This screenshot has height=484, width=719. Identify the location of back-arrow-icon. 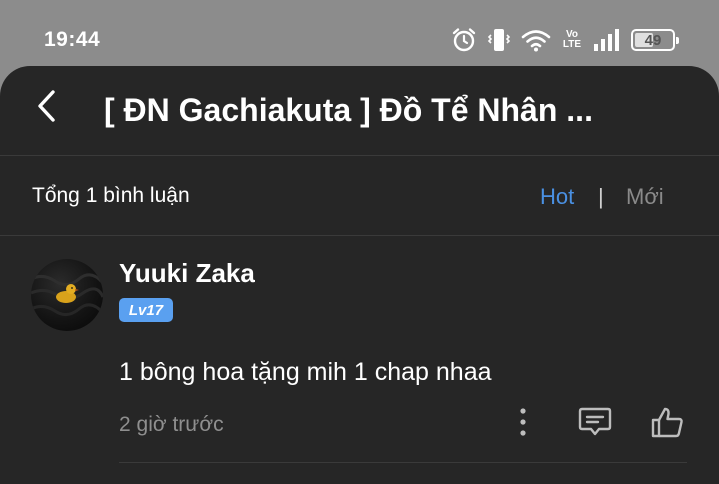
(46, 108).